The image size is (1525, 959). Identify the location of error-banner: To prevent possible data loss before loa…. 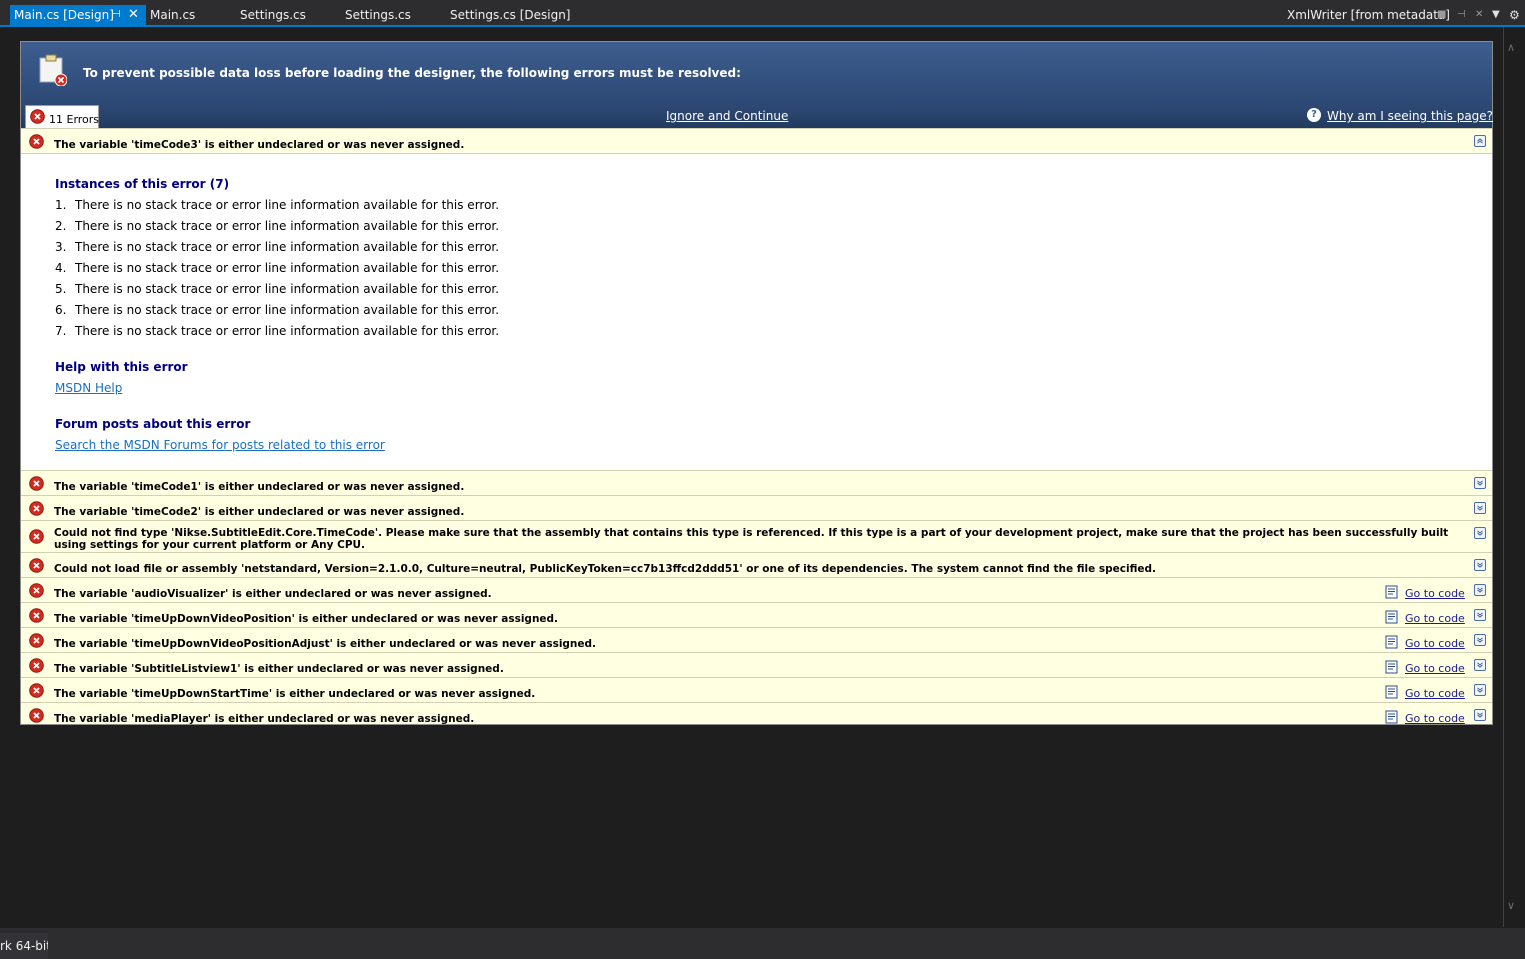
(757, 85).